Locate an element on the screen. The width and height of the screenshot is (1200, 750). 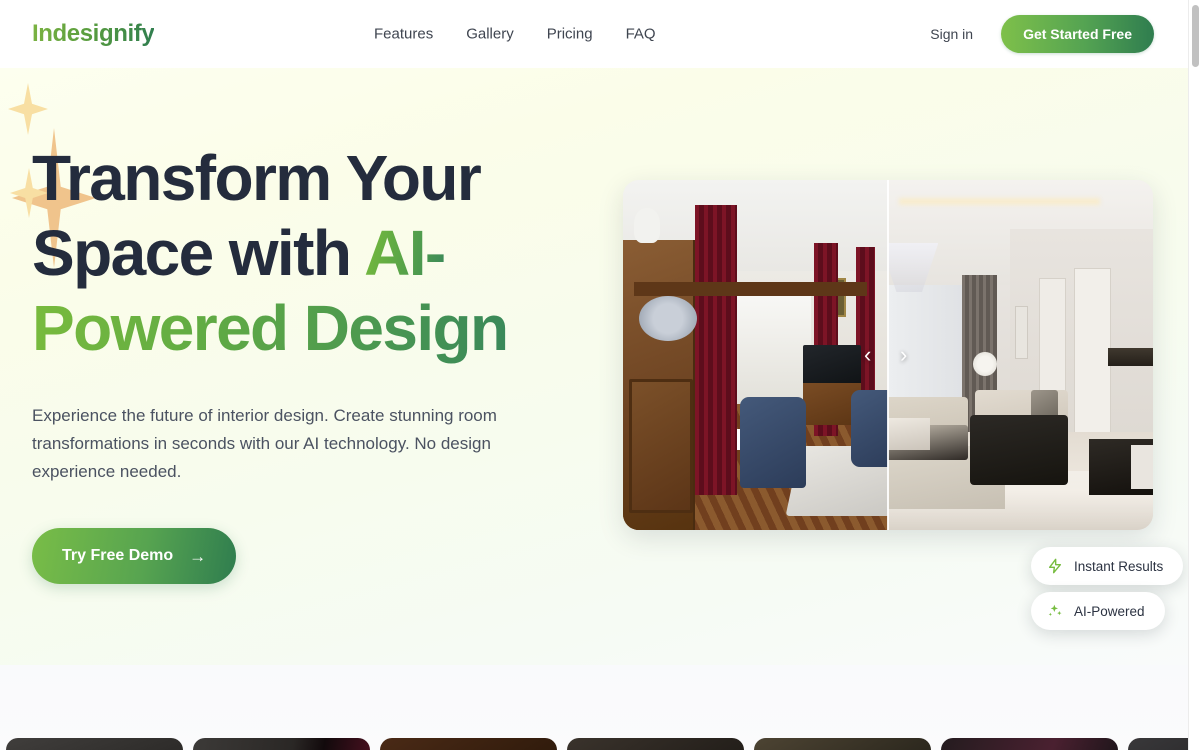
brand-logo: Indesignify is located at coordinates (93, 34).